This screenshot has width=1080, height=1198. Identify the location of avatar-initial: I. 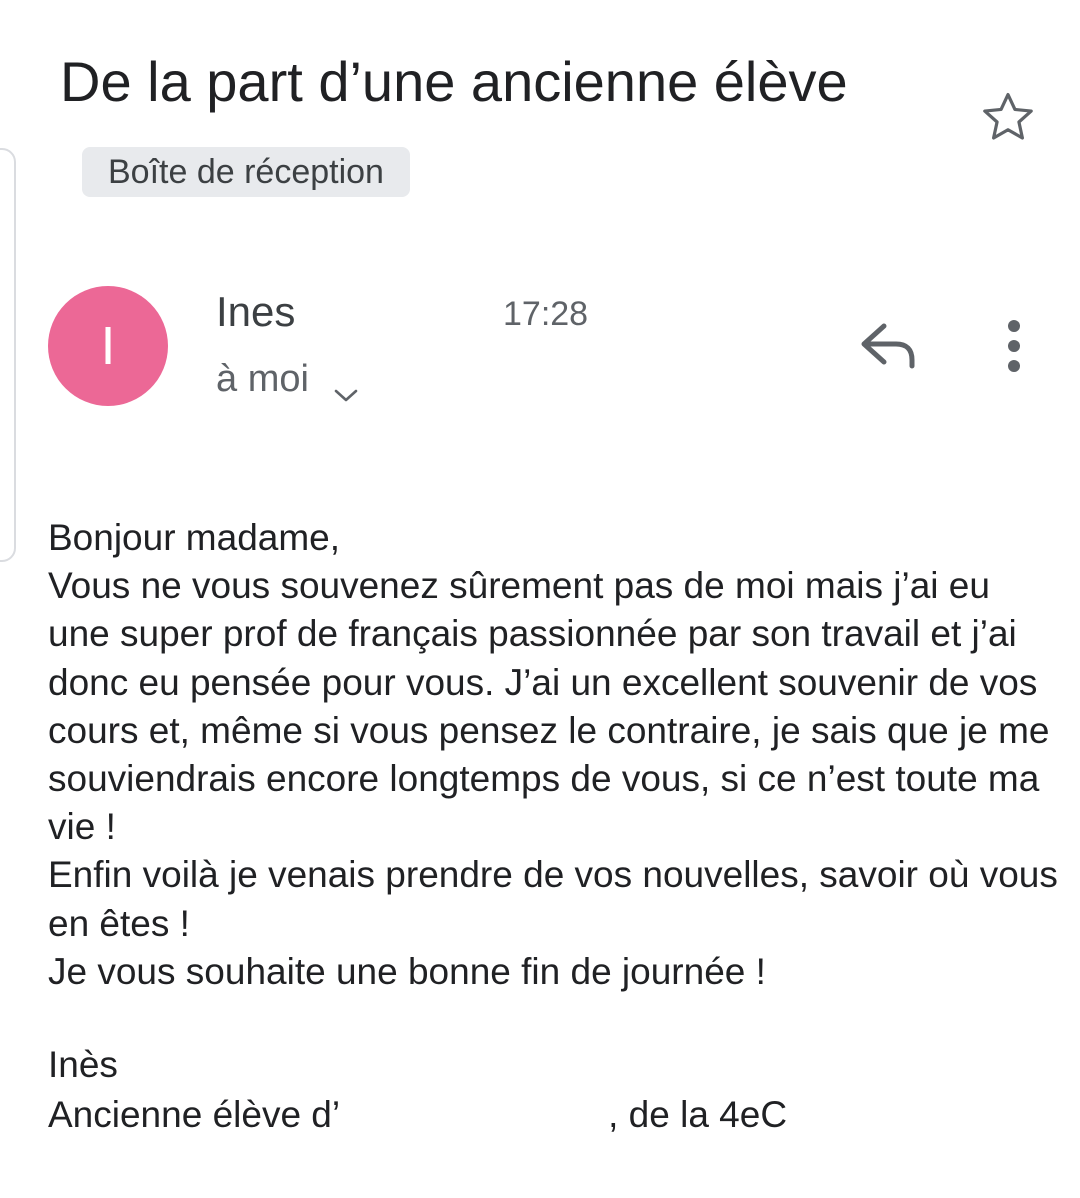
(108, 346).